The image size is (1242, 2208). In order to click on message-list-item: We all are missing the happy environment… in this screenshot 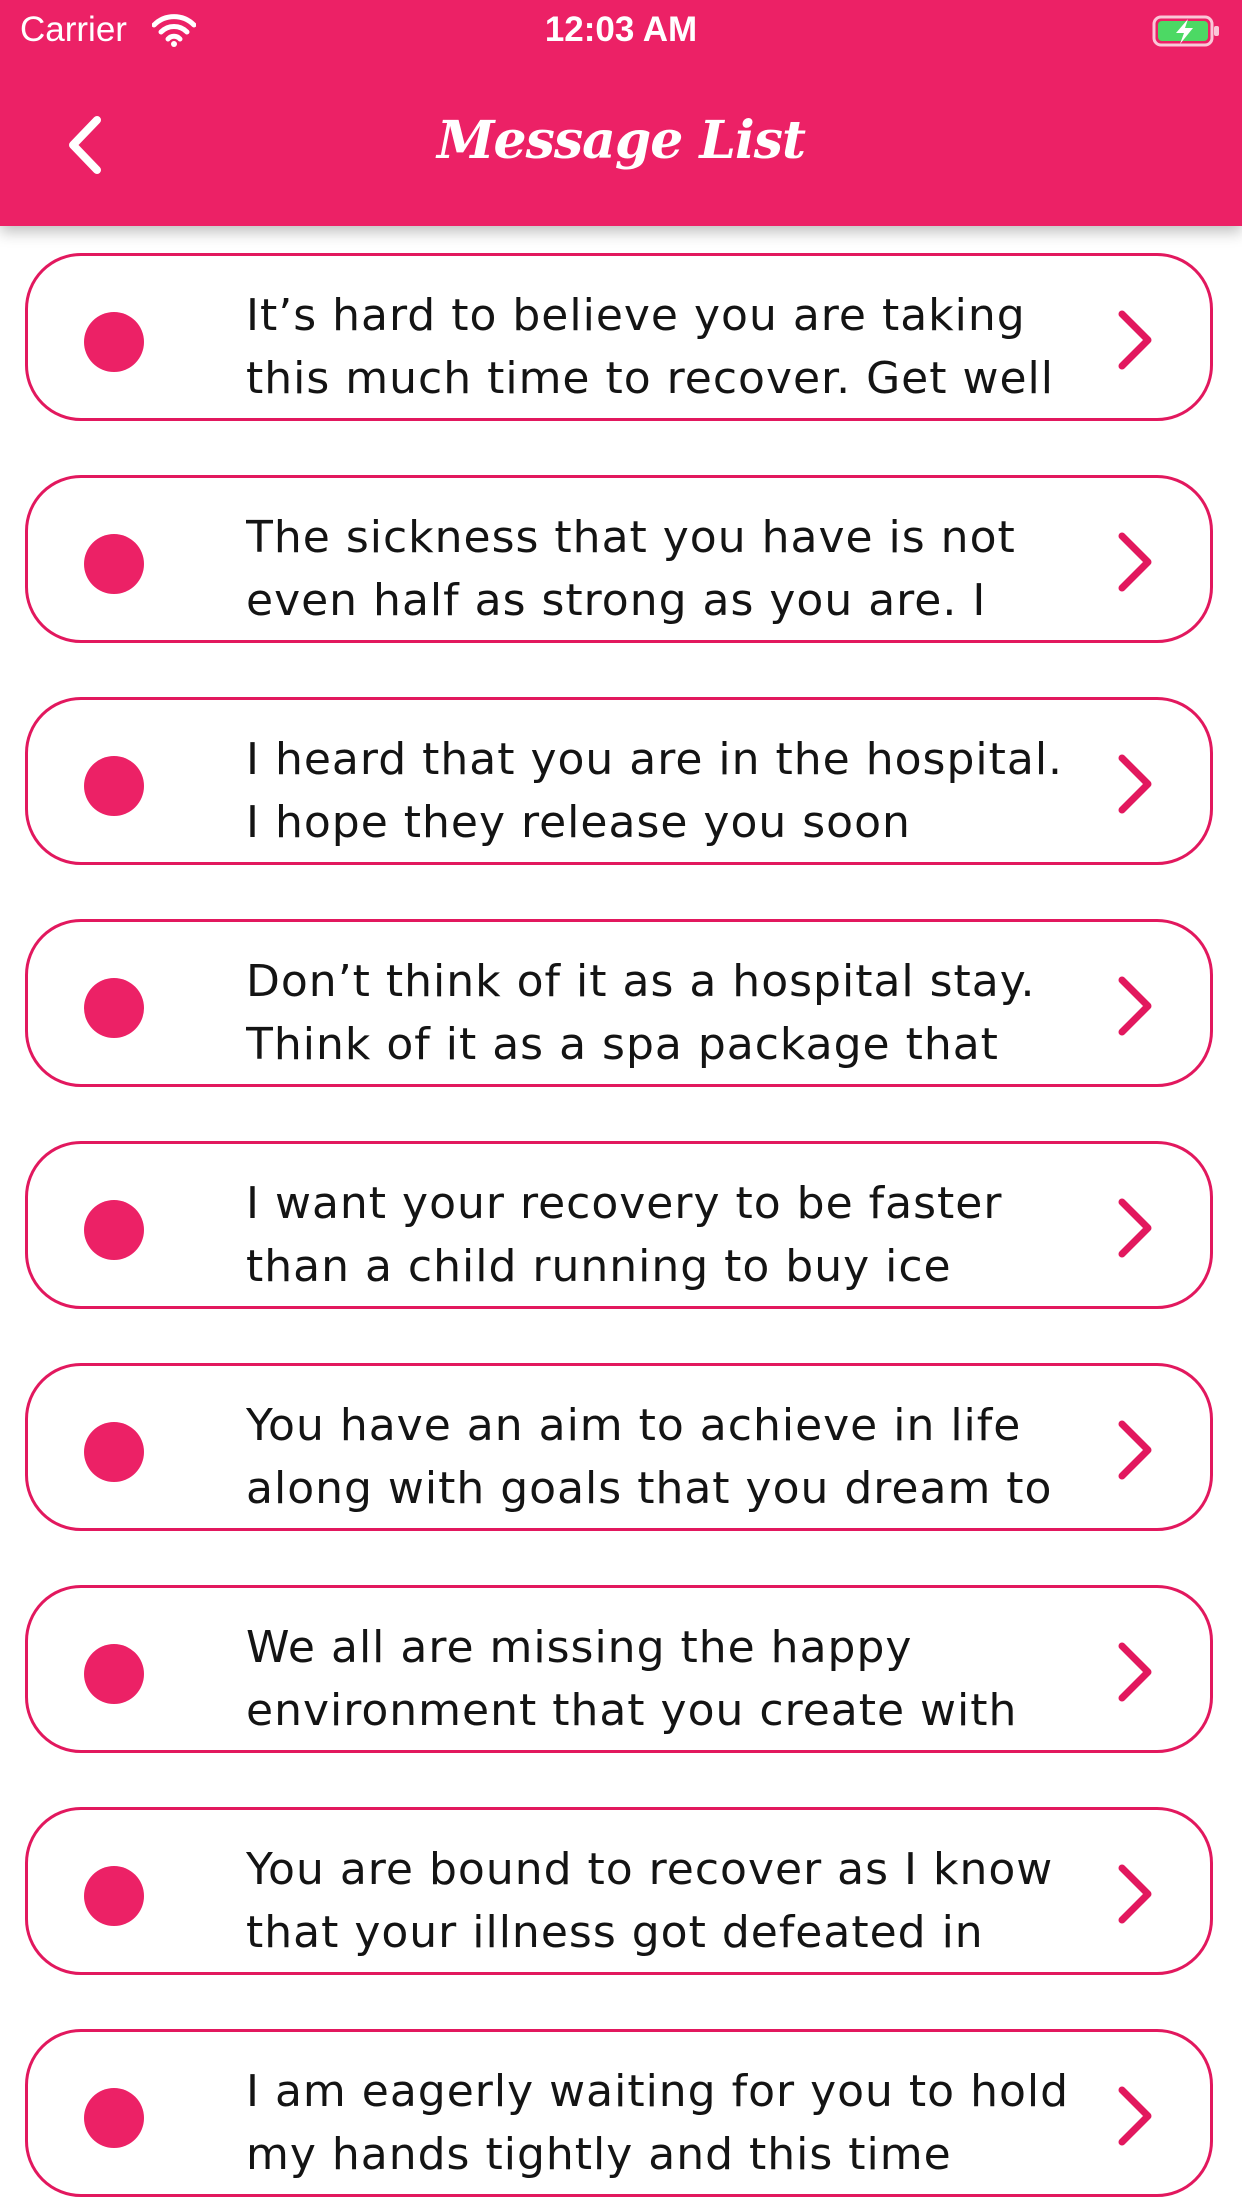, I will do `click(619, 1669)`.